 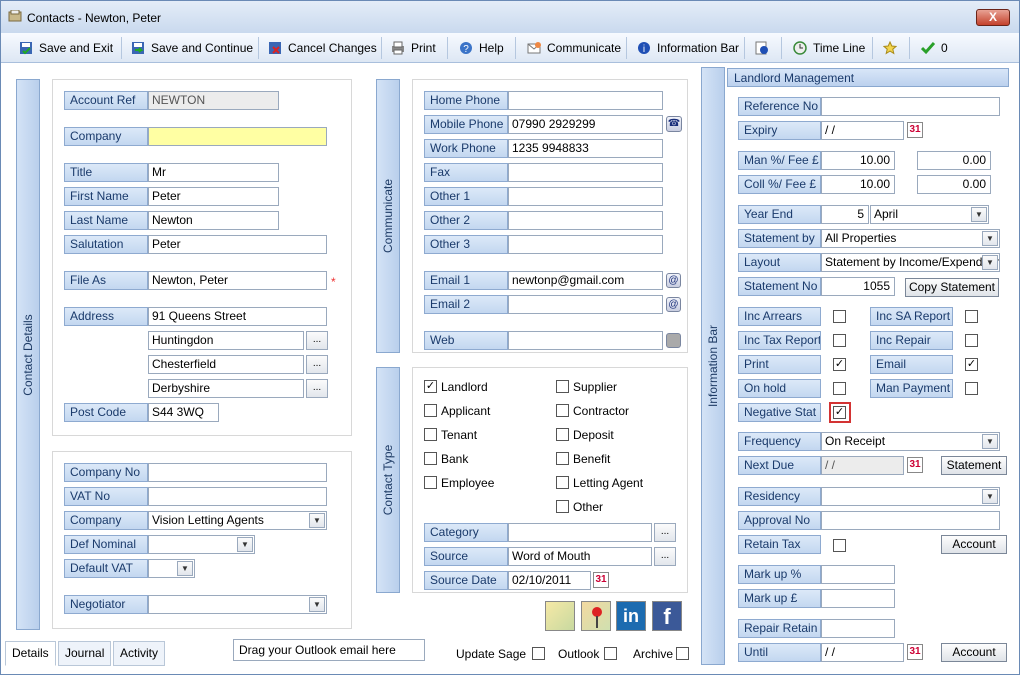 What do you see at coordinates (585, 304) in the screenshot?
I see `email2-field` at bounding box center [585, 304].